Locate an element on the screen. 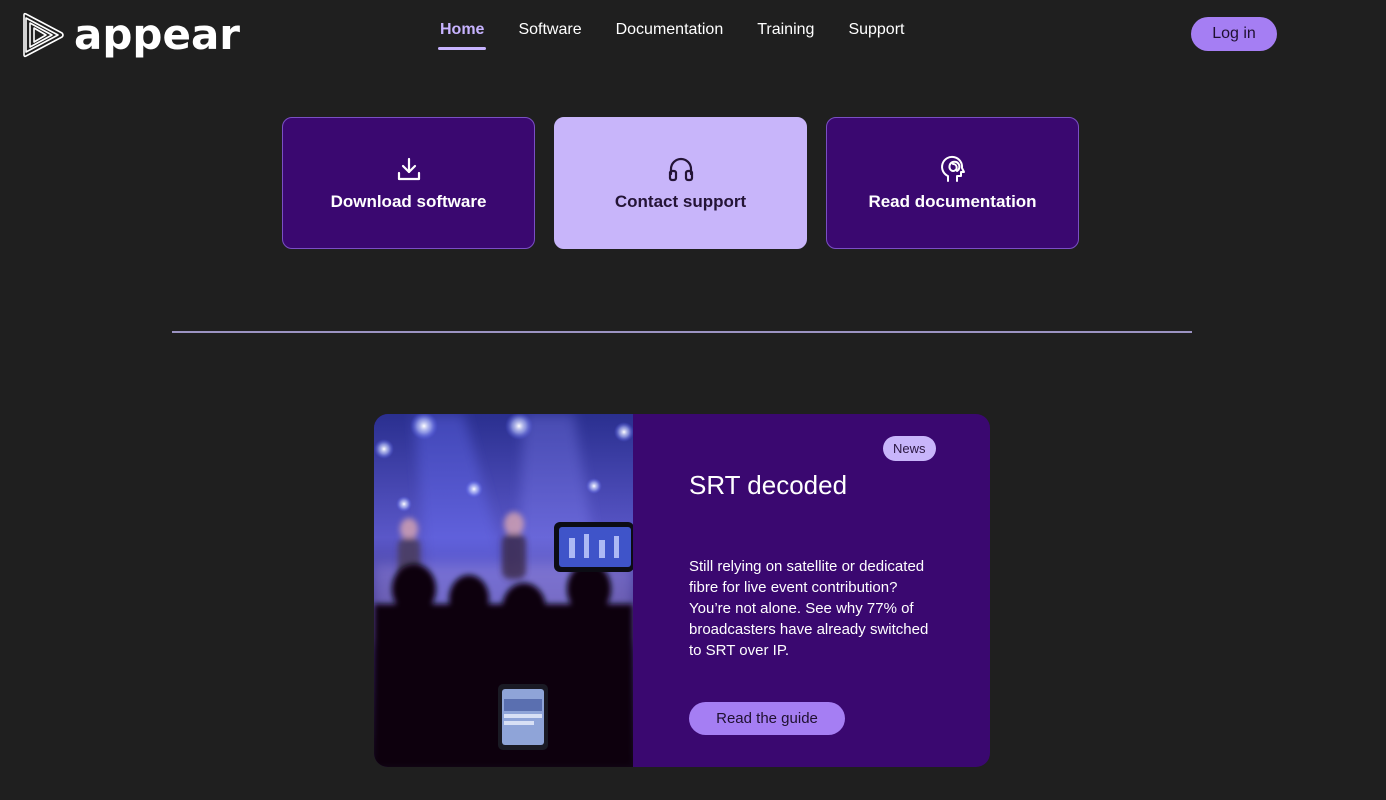  section-divider is located at coordinates (682, 332).